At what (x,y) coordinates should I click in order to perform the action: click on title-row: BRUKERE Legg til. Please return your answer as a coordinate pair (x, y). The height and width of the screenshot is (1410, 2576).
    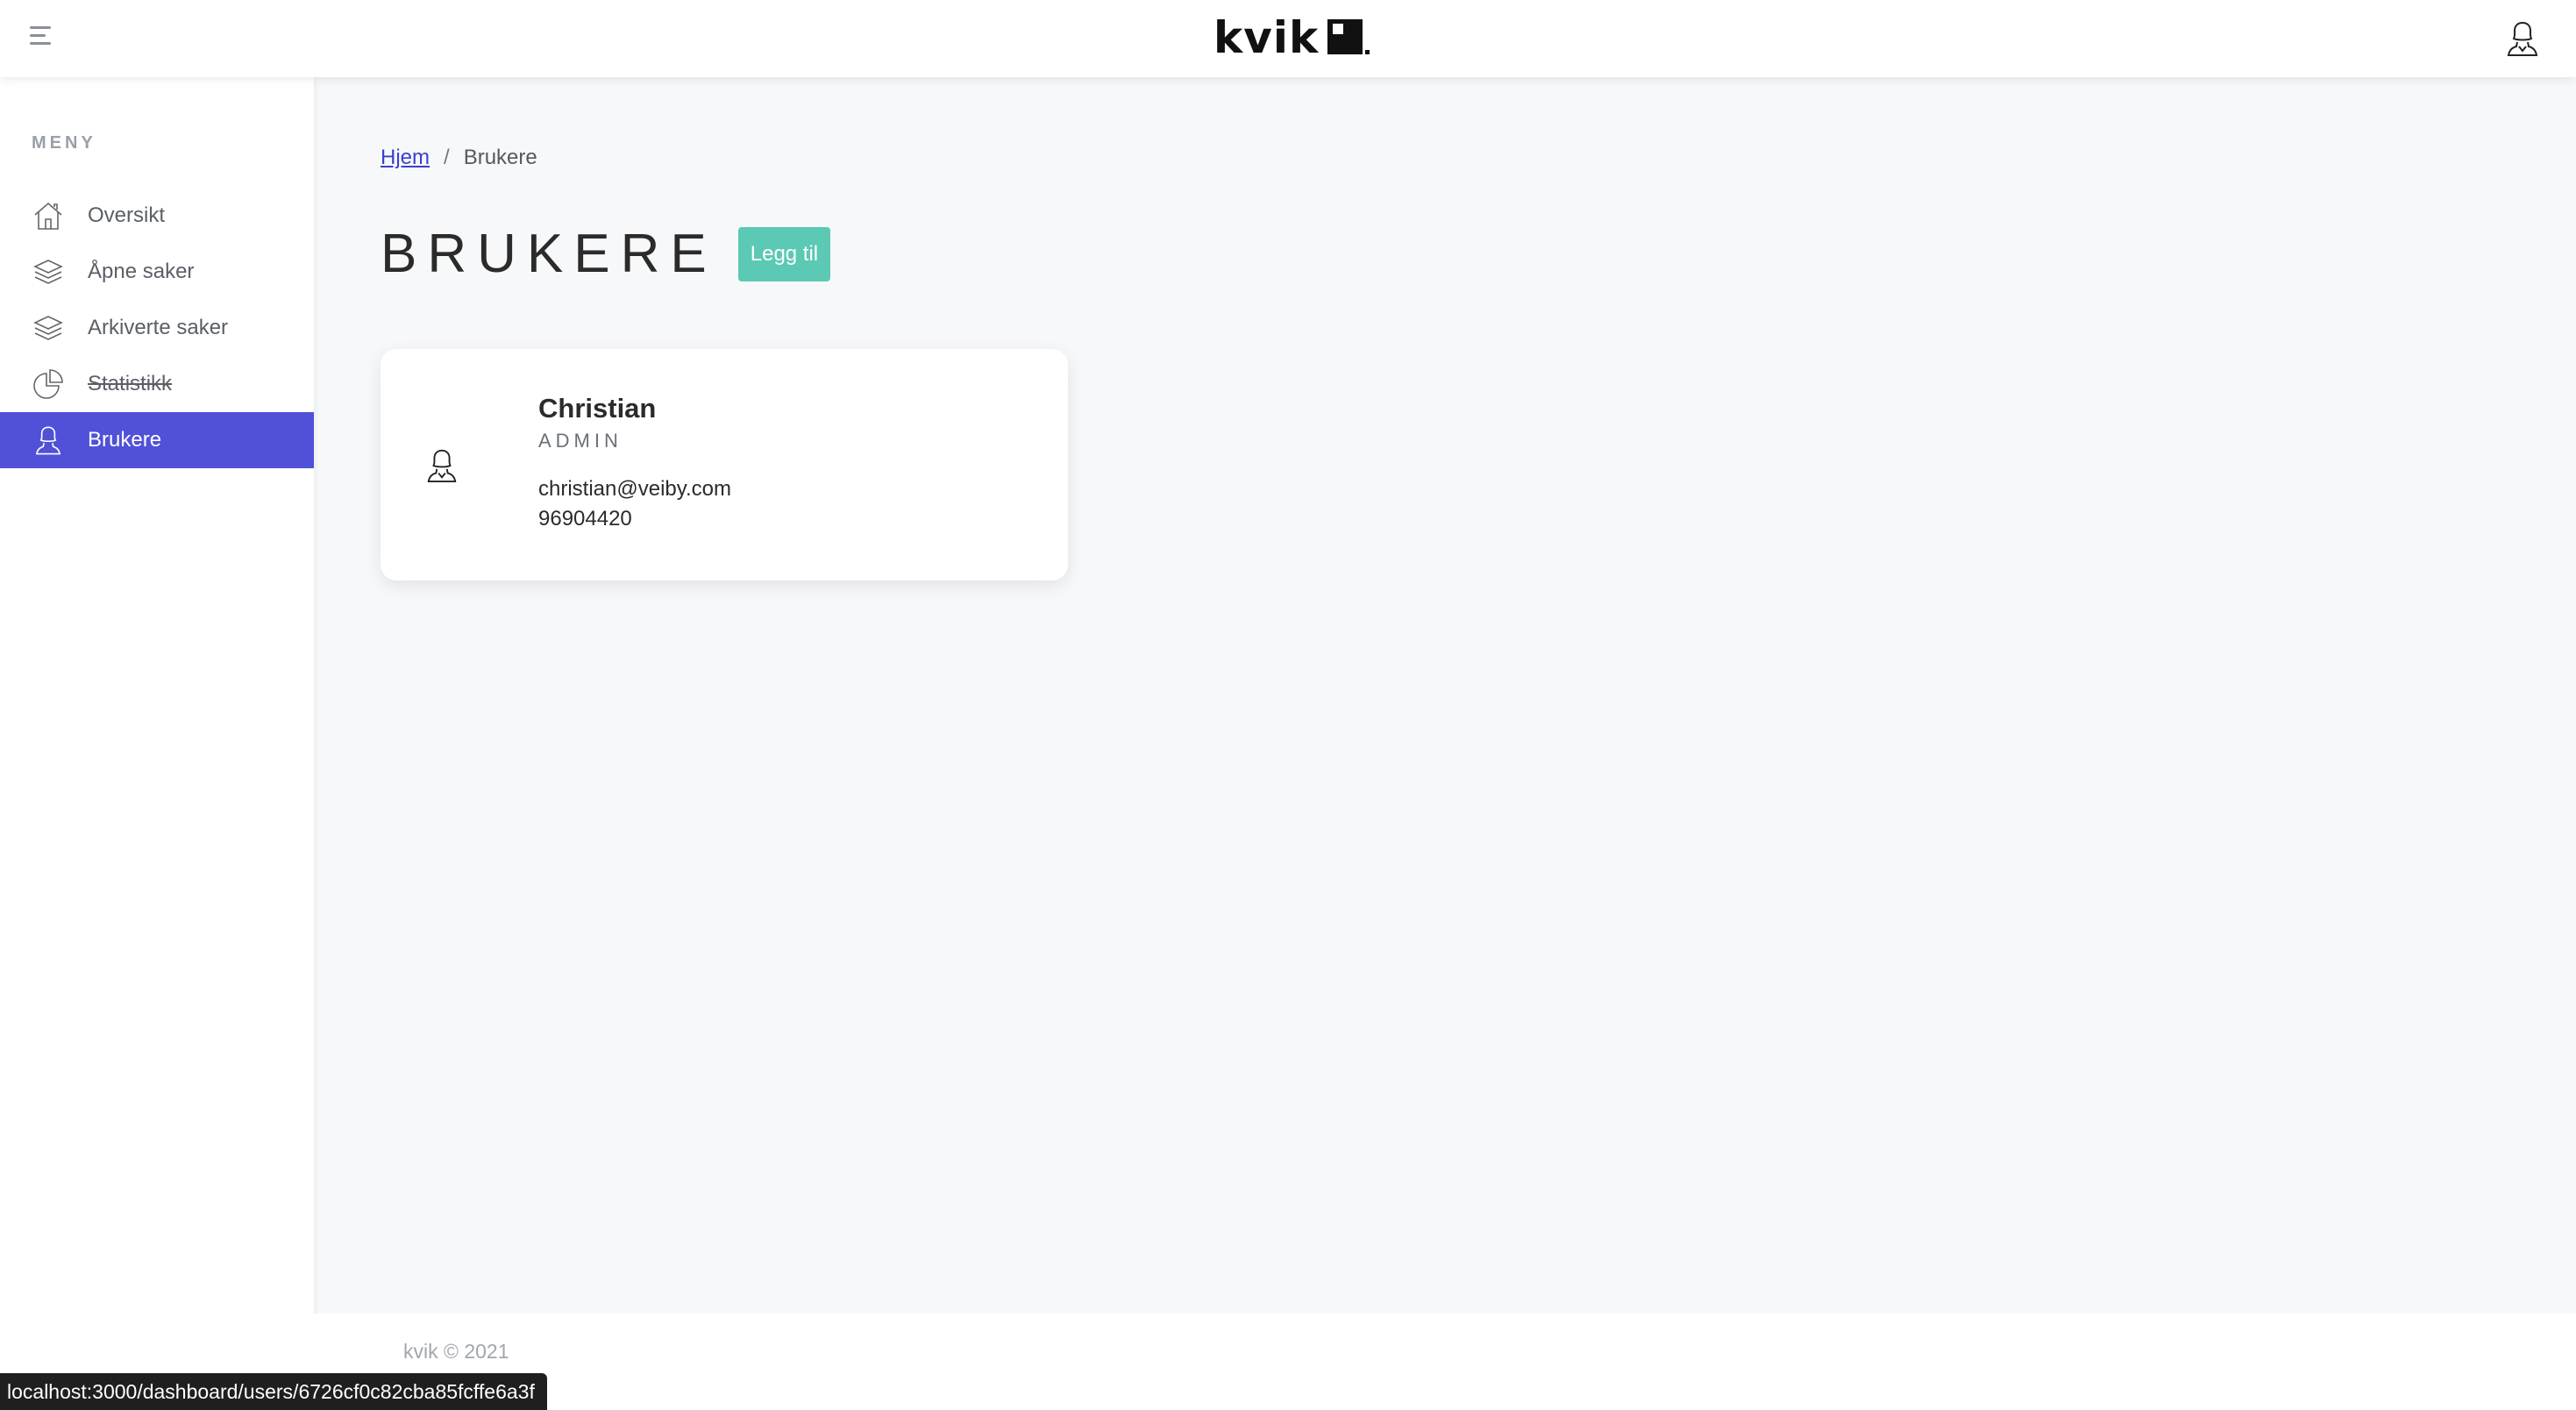
    Looking at the image, I should click on (606, 254).